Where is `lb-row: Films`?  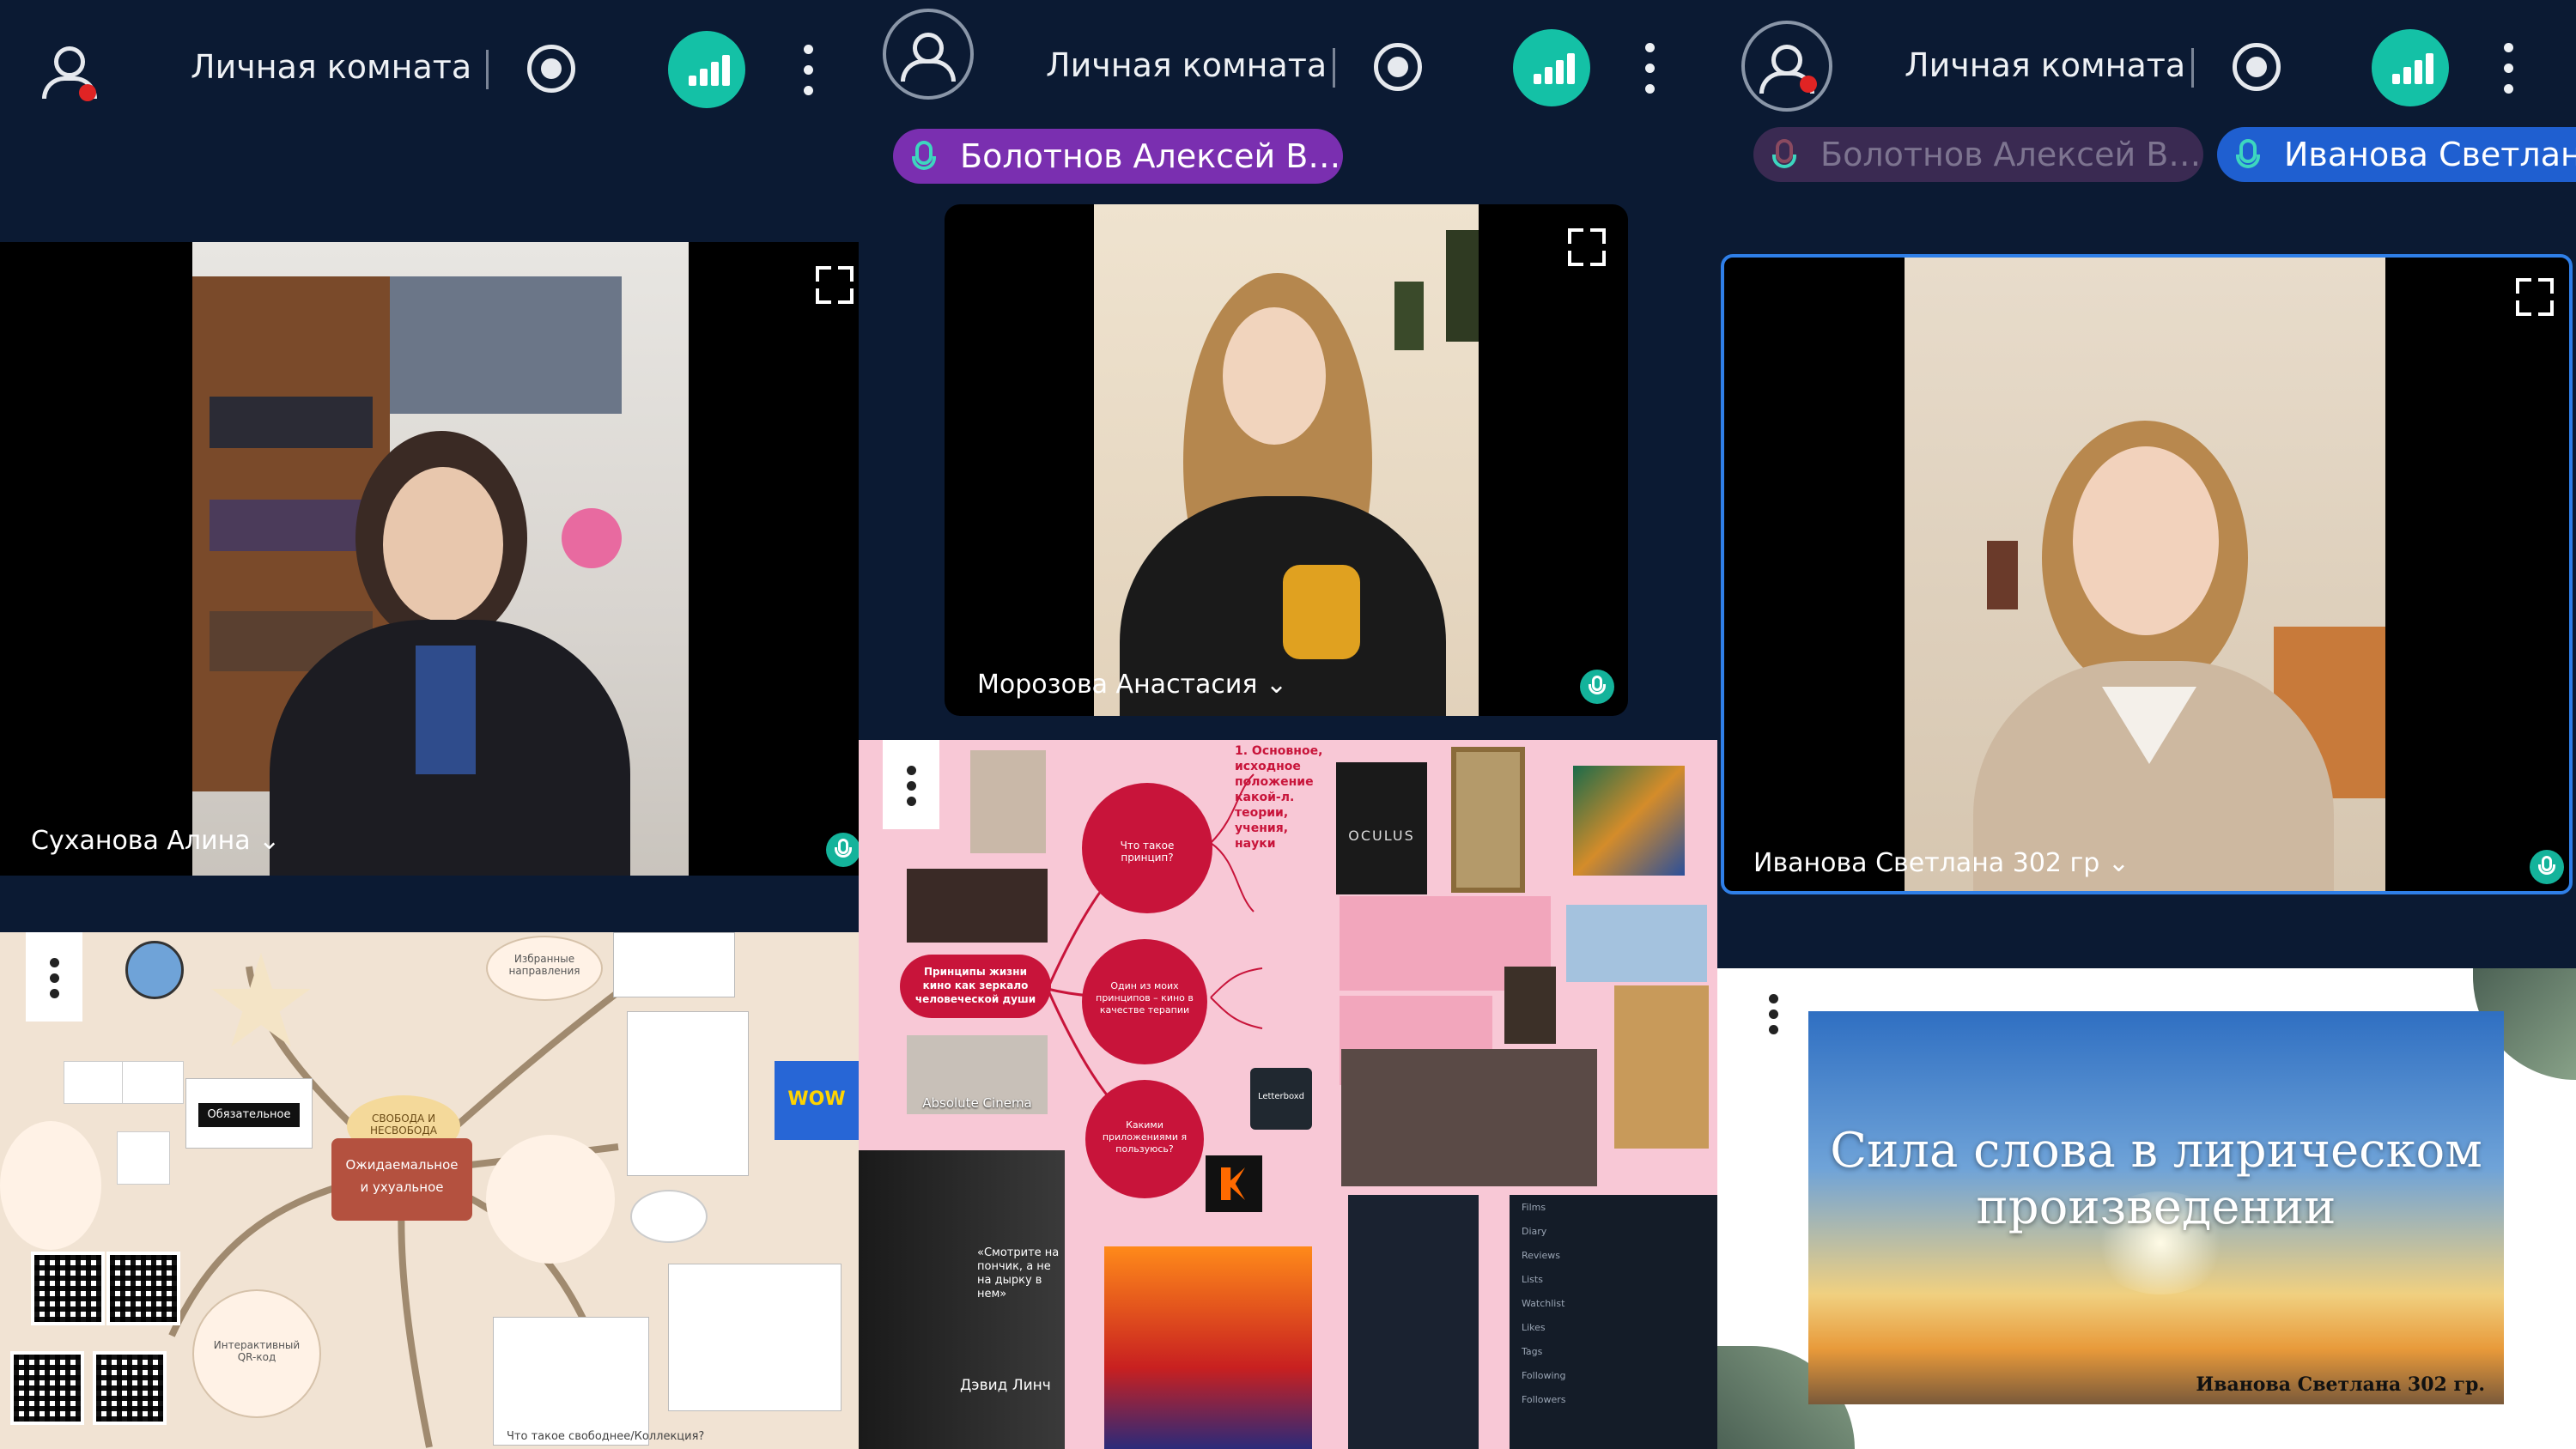 lb-row: Films is located at coordinates (1534, 1207).